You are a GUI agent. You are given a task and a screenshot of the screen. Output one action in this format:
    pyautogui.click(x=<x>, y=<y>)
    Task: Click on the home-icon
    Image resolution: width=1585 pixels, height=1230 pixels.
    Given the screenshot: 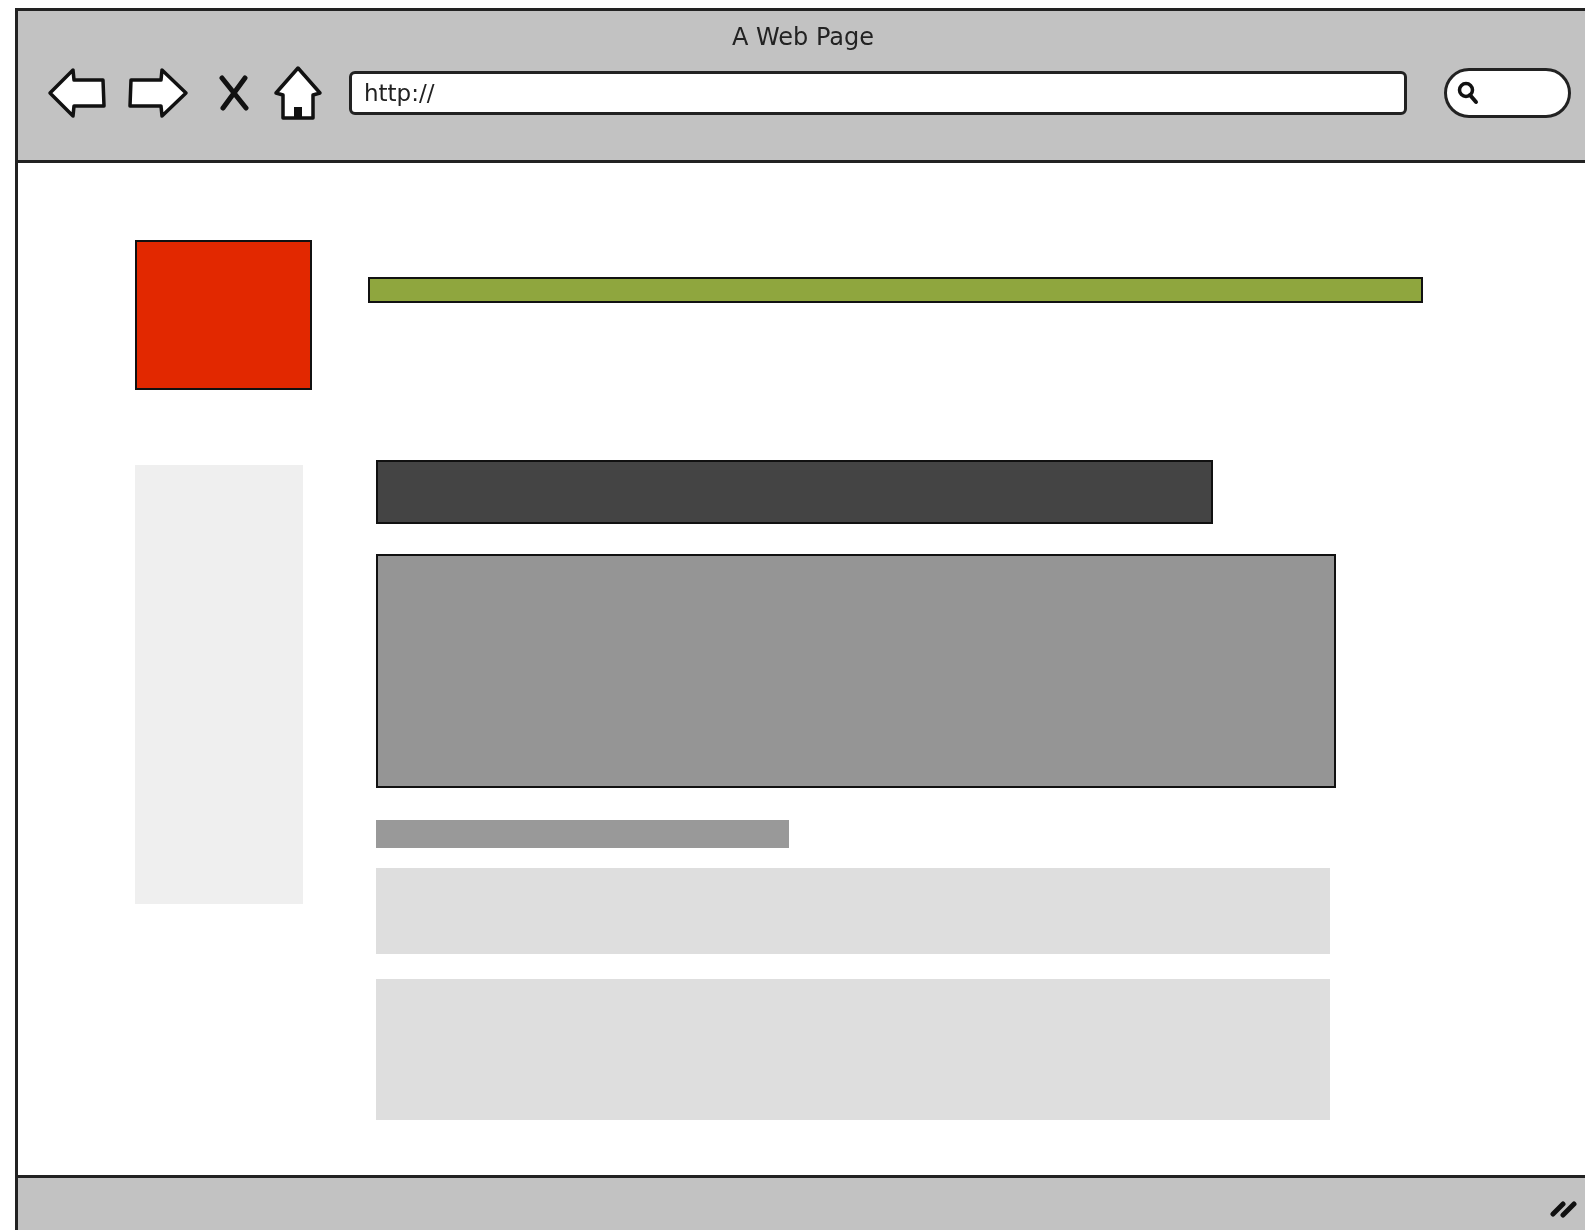 What is the action you would take?
    pyautogui.click(x=298, y=93)
    